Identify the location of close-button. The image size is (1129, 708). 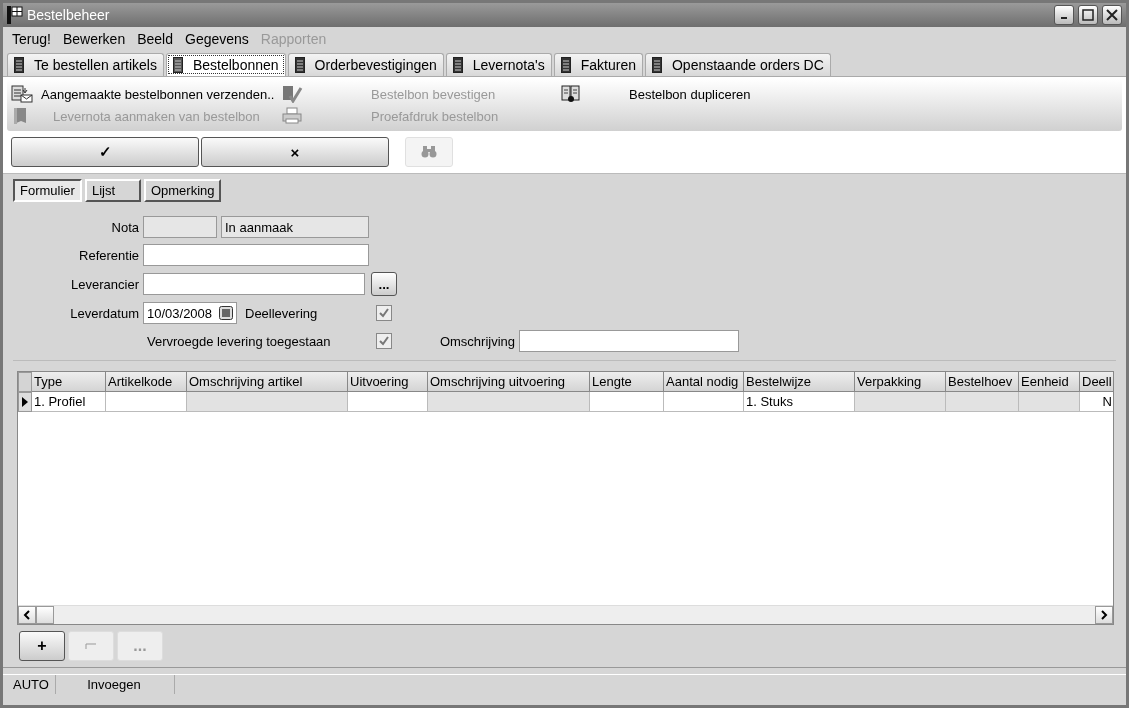
(1112, 15).